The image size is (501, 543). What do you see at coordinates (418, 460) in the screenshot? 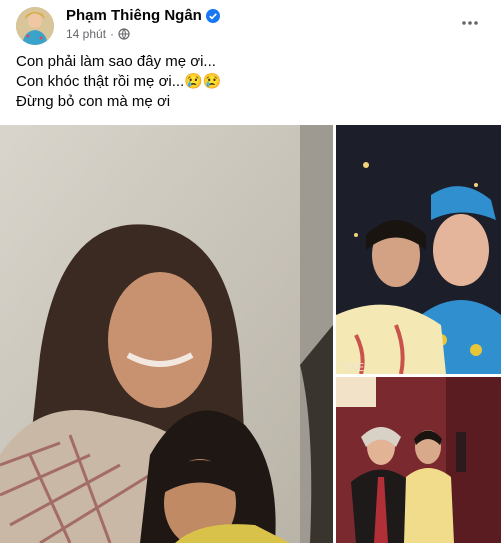
I see `photo-backstage` at bounding box center [418, 460].